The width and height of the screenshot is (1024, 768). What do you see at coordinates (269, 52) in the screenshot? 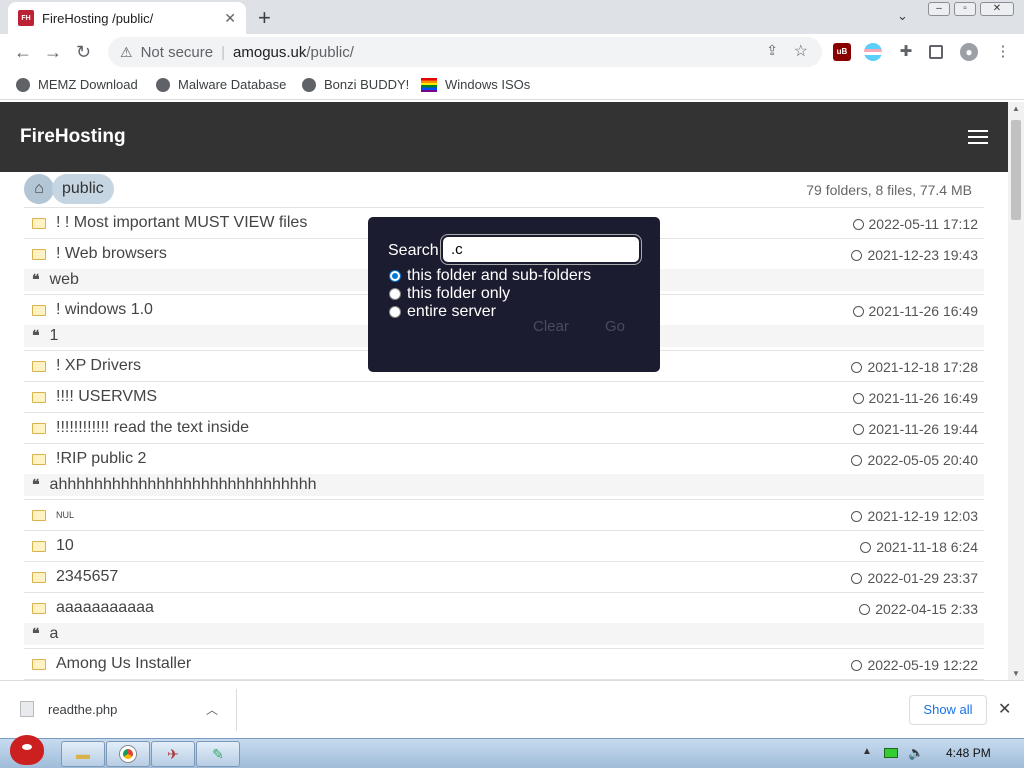
I see `url-host: amogus.uk` at bounding box center [269, 52].